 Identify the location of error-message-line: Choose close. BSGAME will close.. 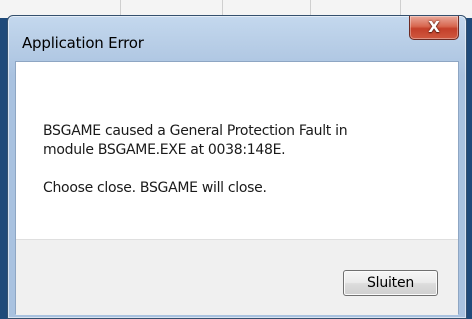
(155, 188).